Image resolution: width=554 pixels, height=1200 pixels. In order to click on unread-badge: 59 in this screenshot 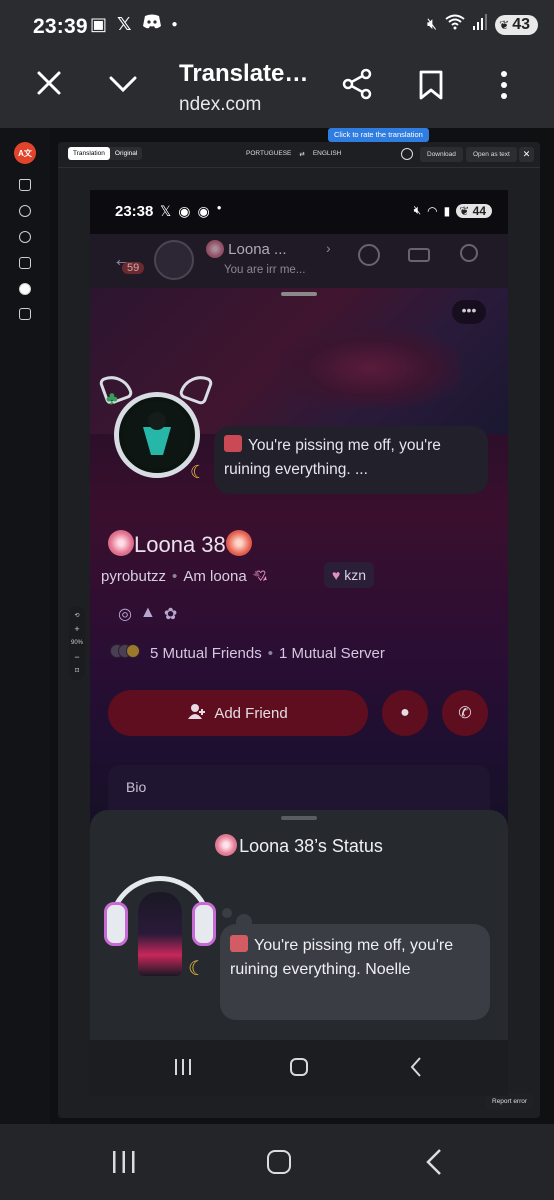, I will do `click(133, 268)`.